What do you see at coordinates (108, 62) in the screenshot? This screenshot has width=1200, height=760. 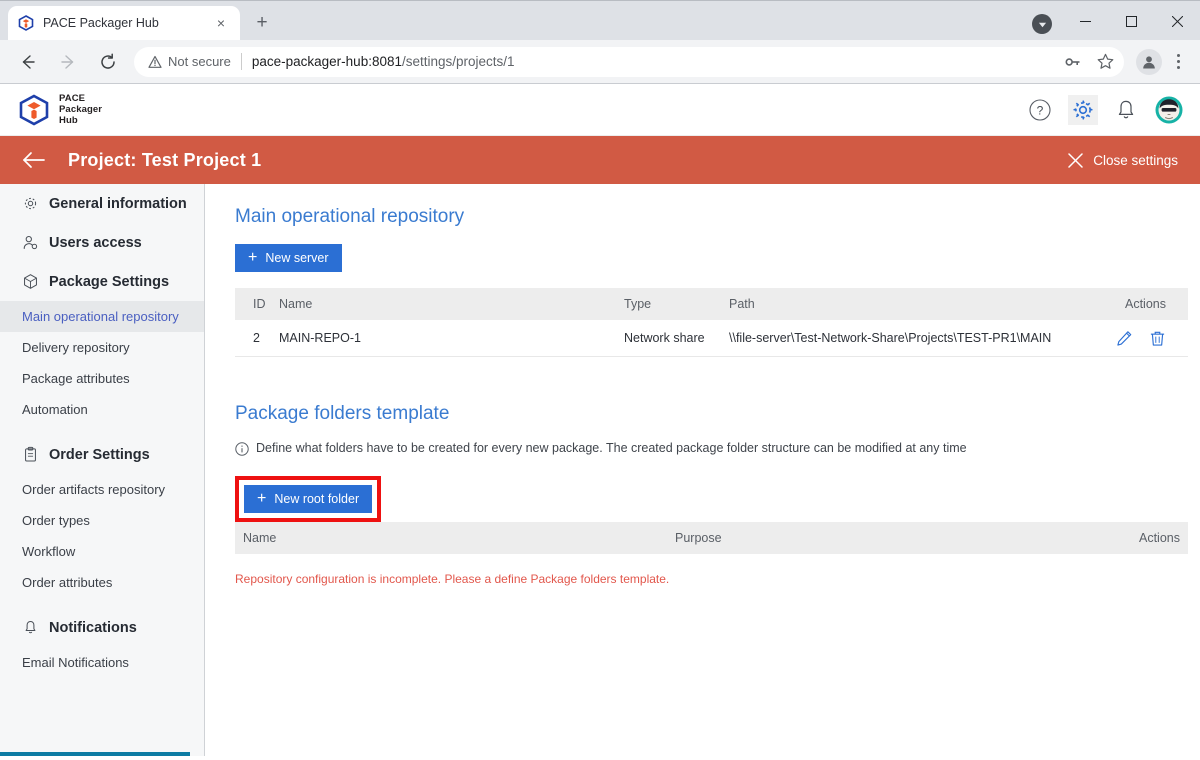 I see `reload-button` at bounding box center [108, 62].